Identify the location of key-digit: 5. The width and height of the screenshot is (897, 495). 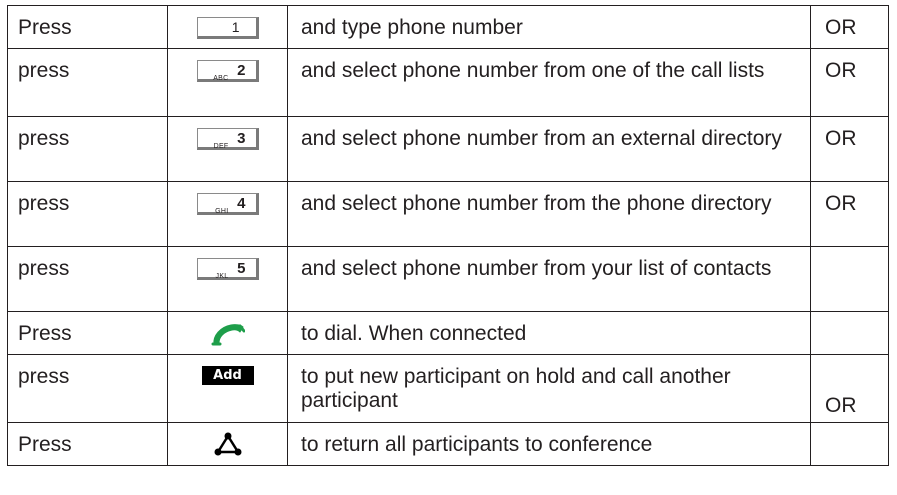
(241, 268).